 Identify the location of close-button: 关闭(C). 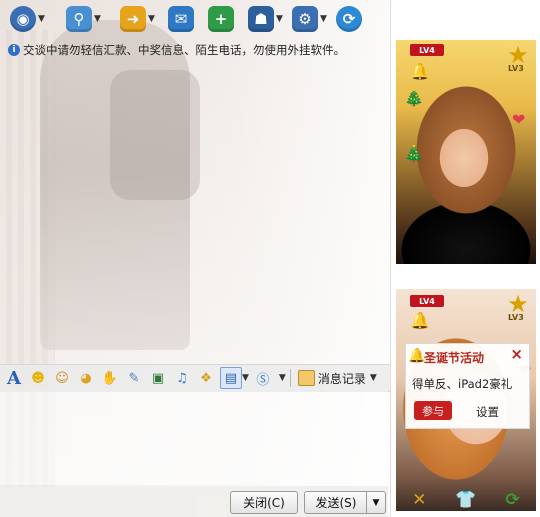
(264, 502).